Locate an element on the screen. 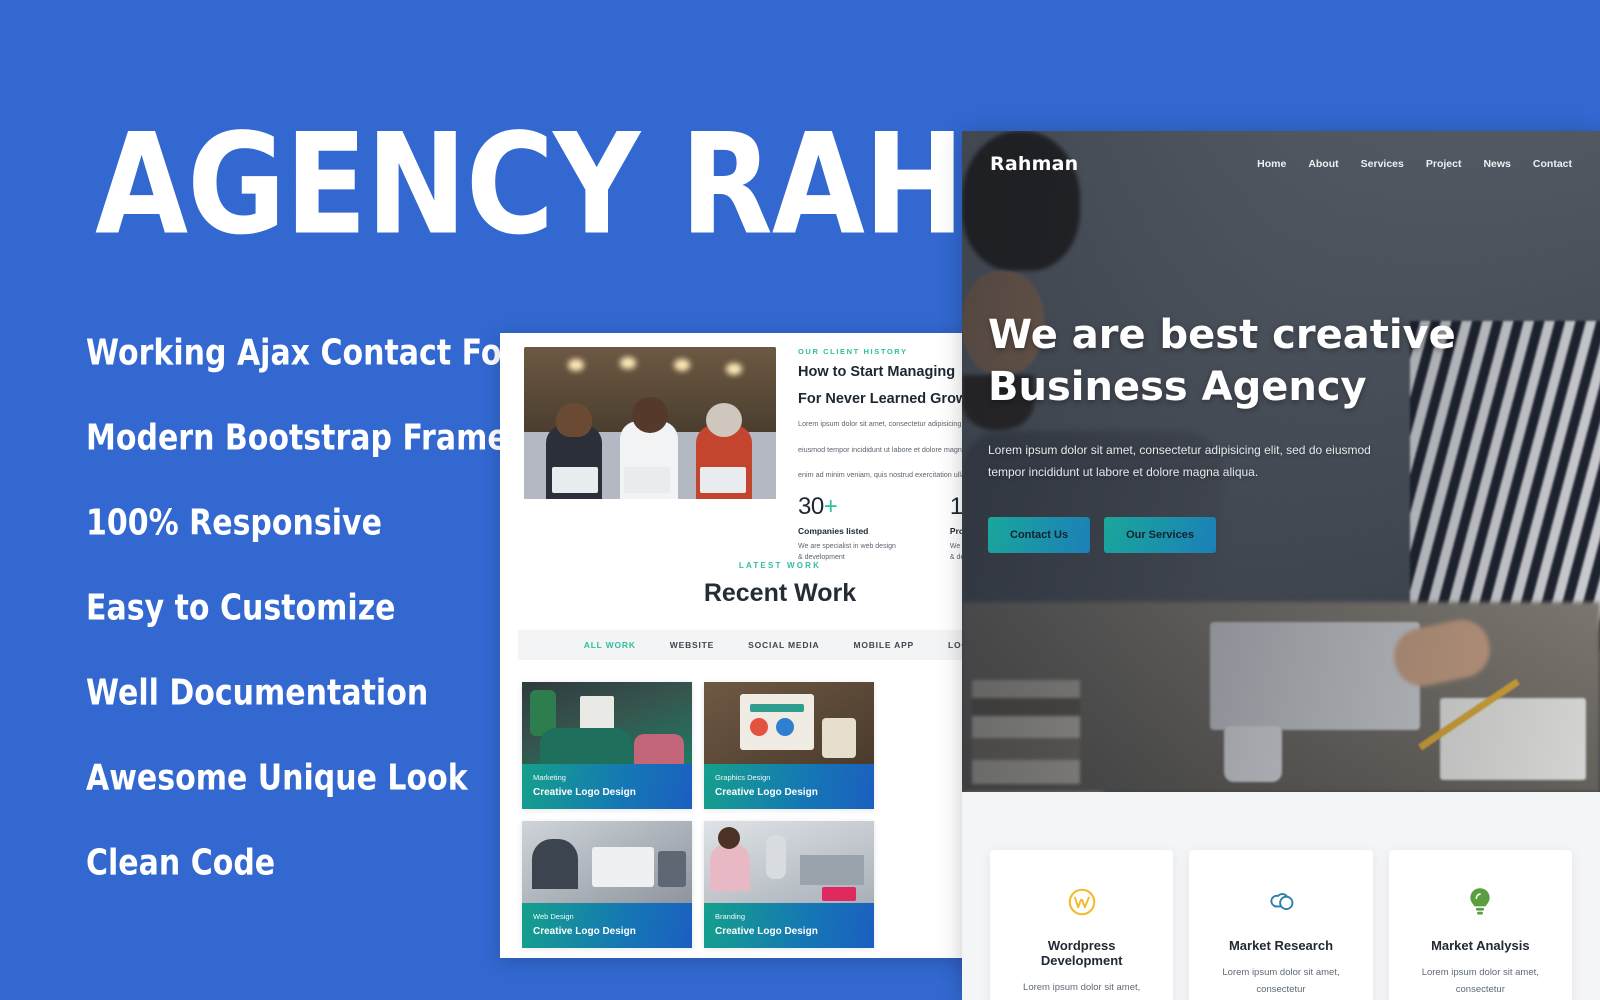 The image size is (1600, 1000). stat-label-0: Companies listed is located at coordinates (833, 531).